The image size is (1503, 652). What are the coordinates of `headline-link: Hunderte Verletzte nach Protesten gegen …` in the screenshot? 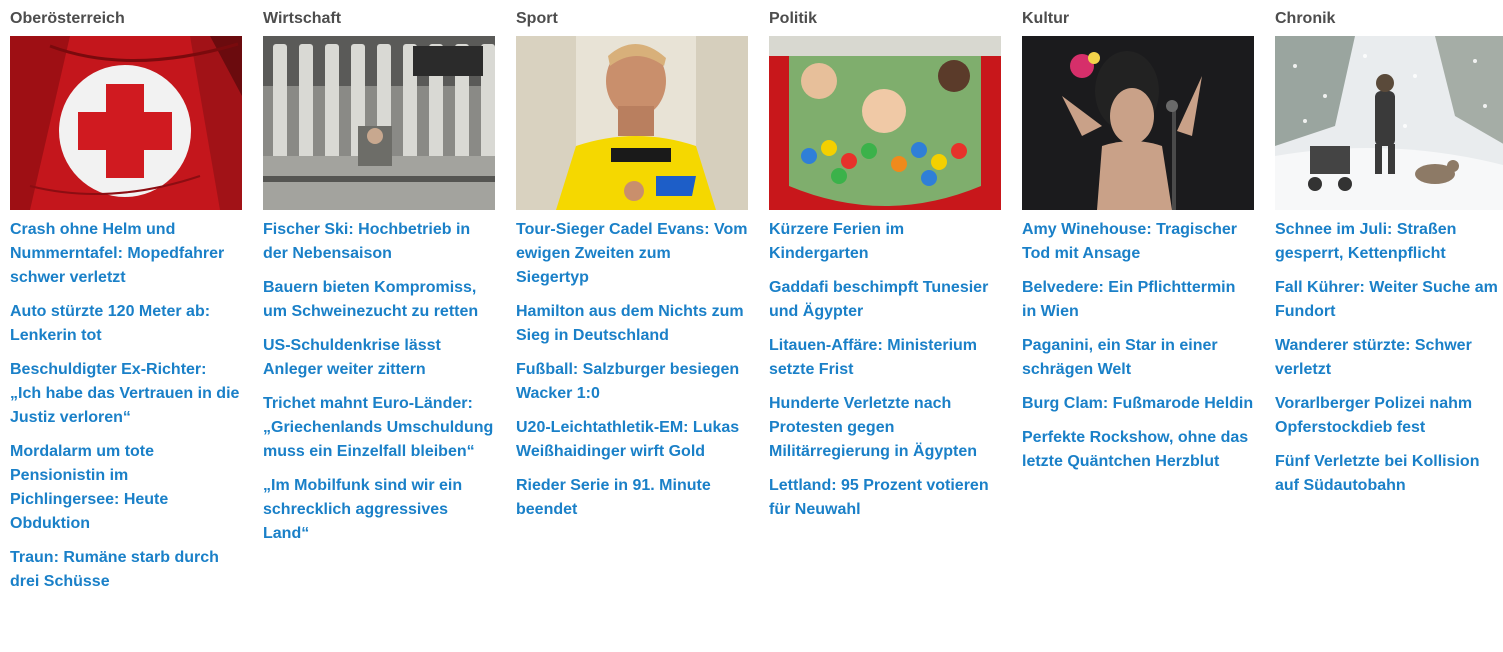 It's located at (885, 428).